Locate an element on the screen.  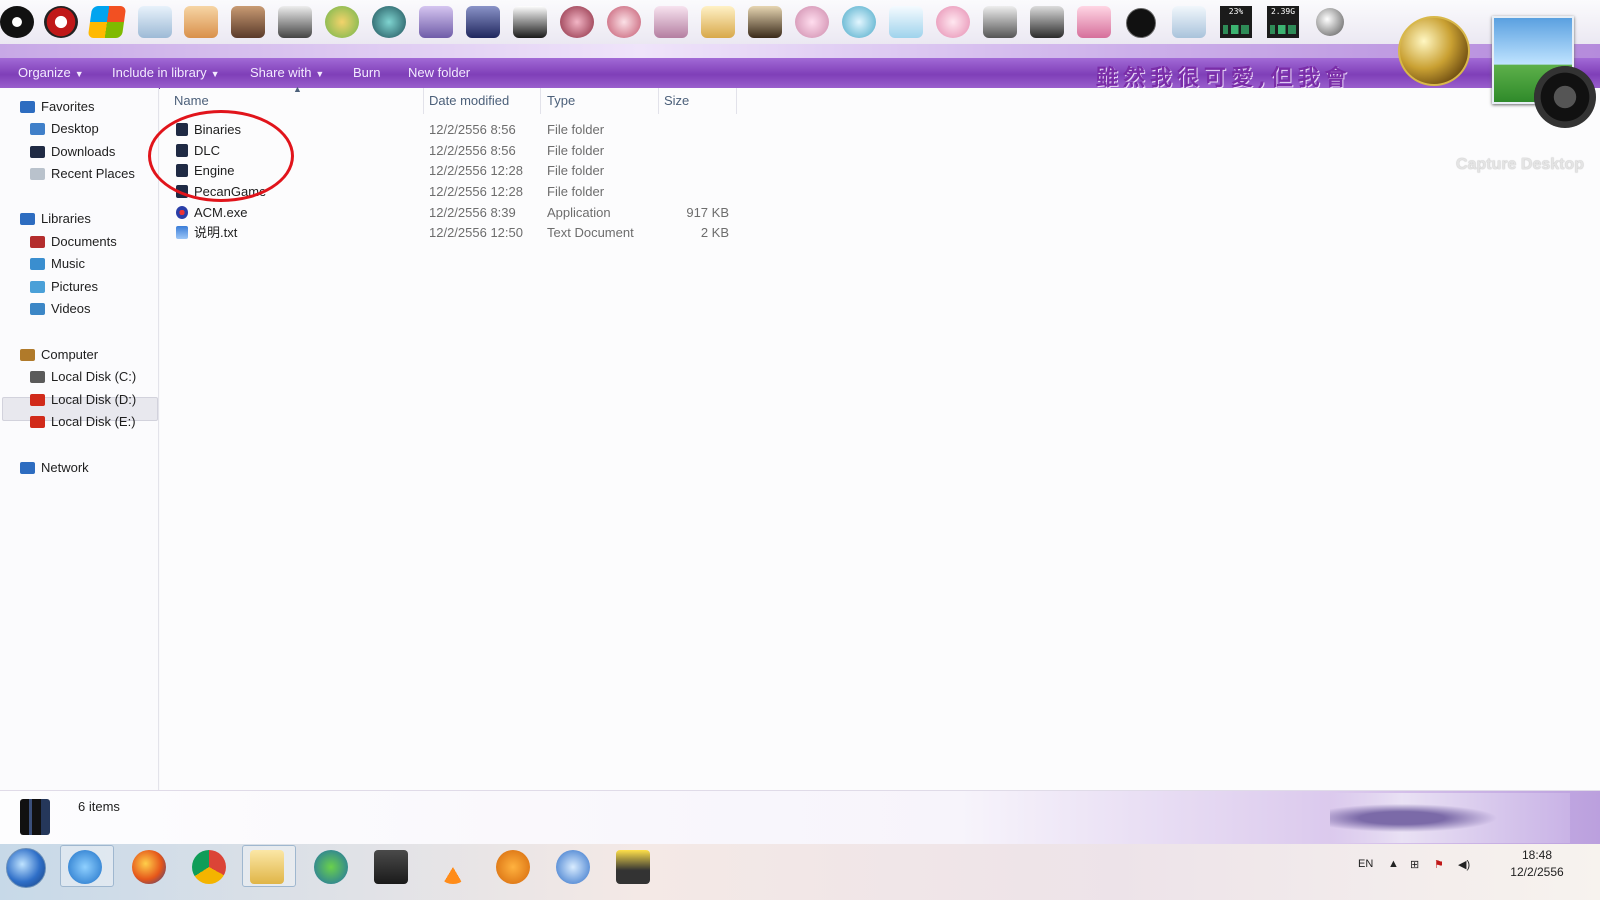
capture-desktop-gadget is located at coordinates (1544, 76).